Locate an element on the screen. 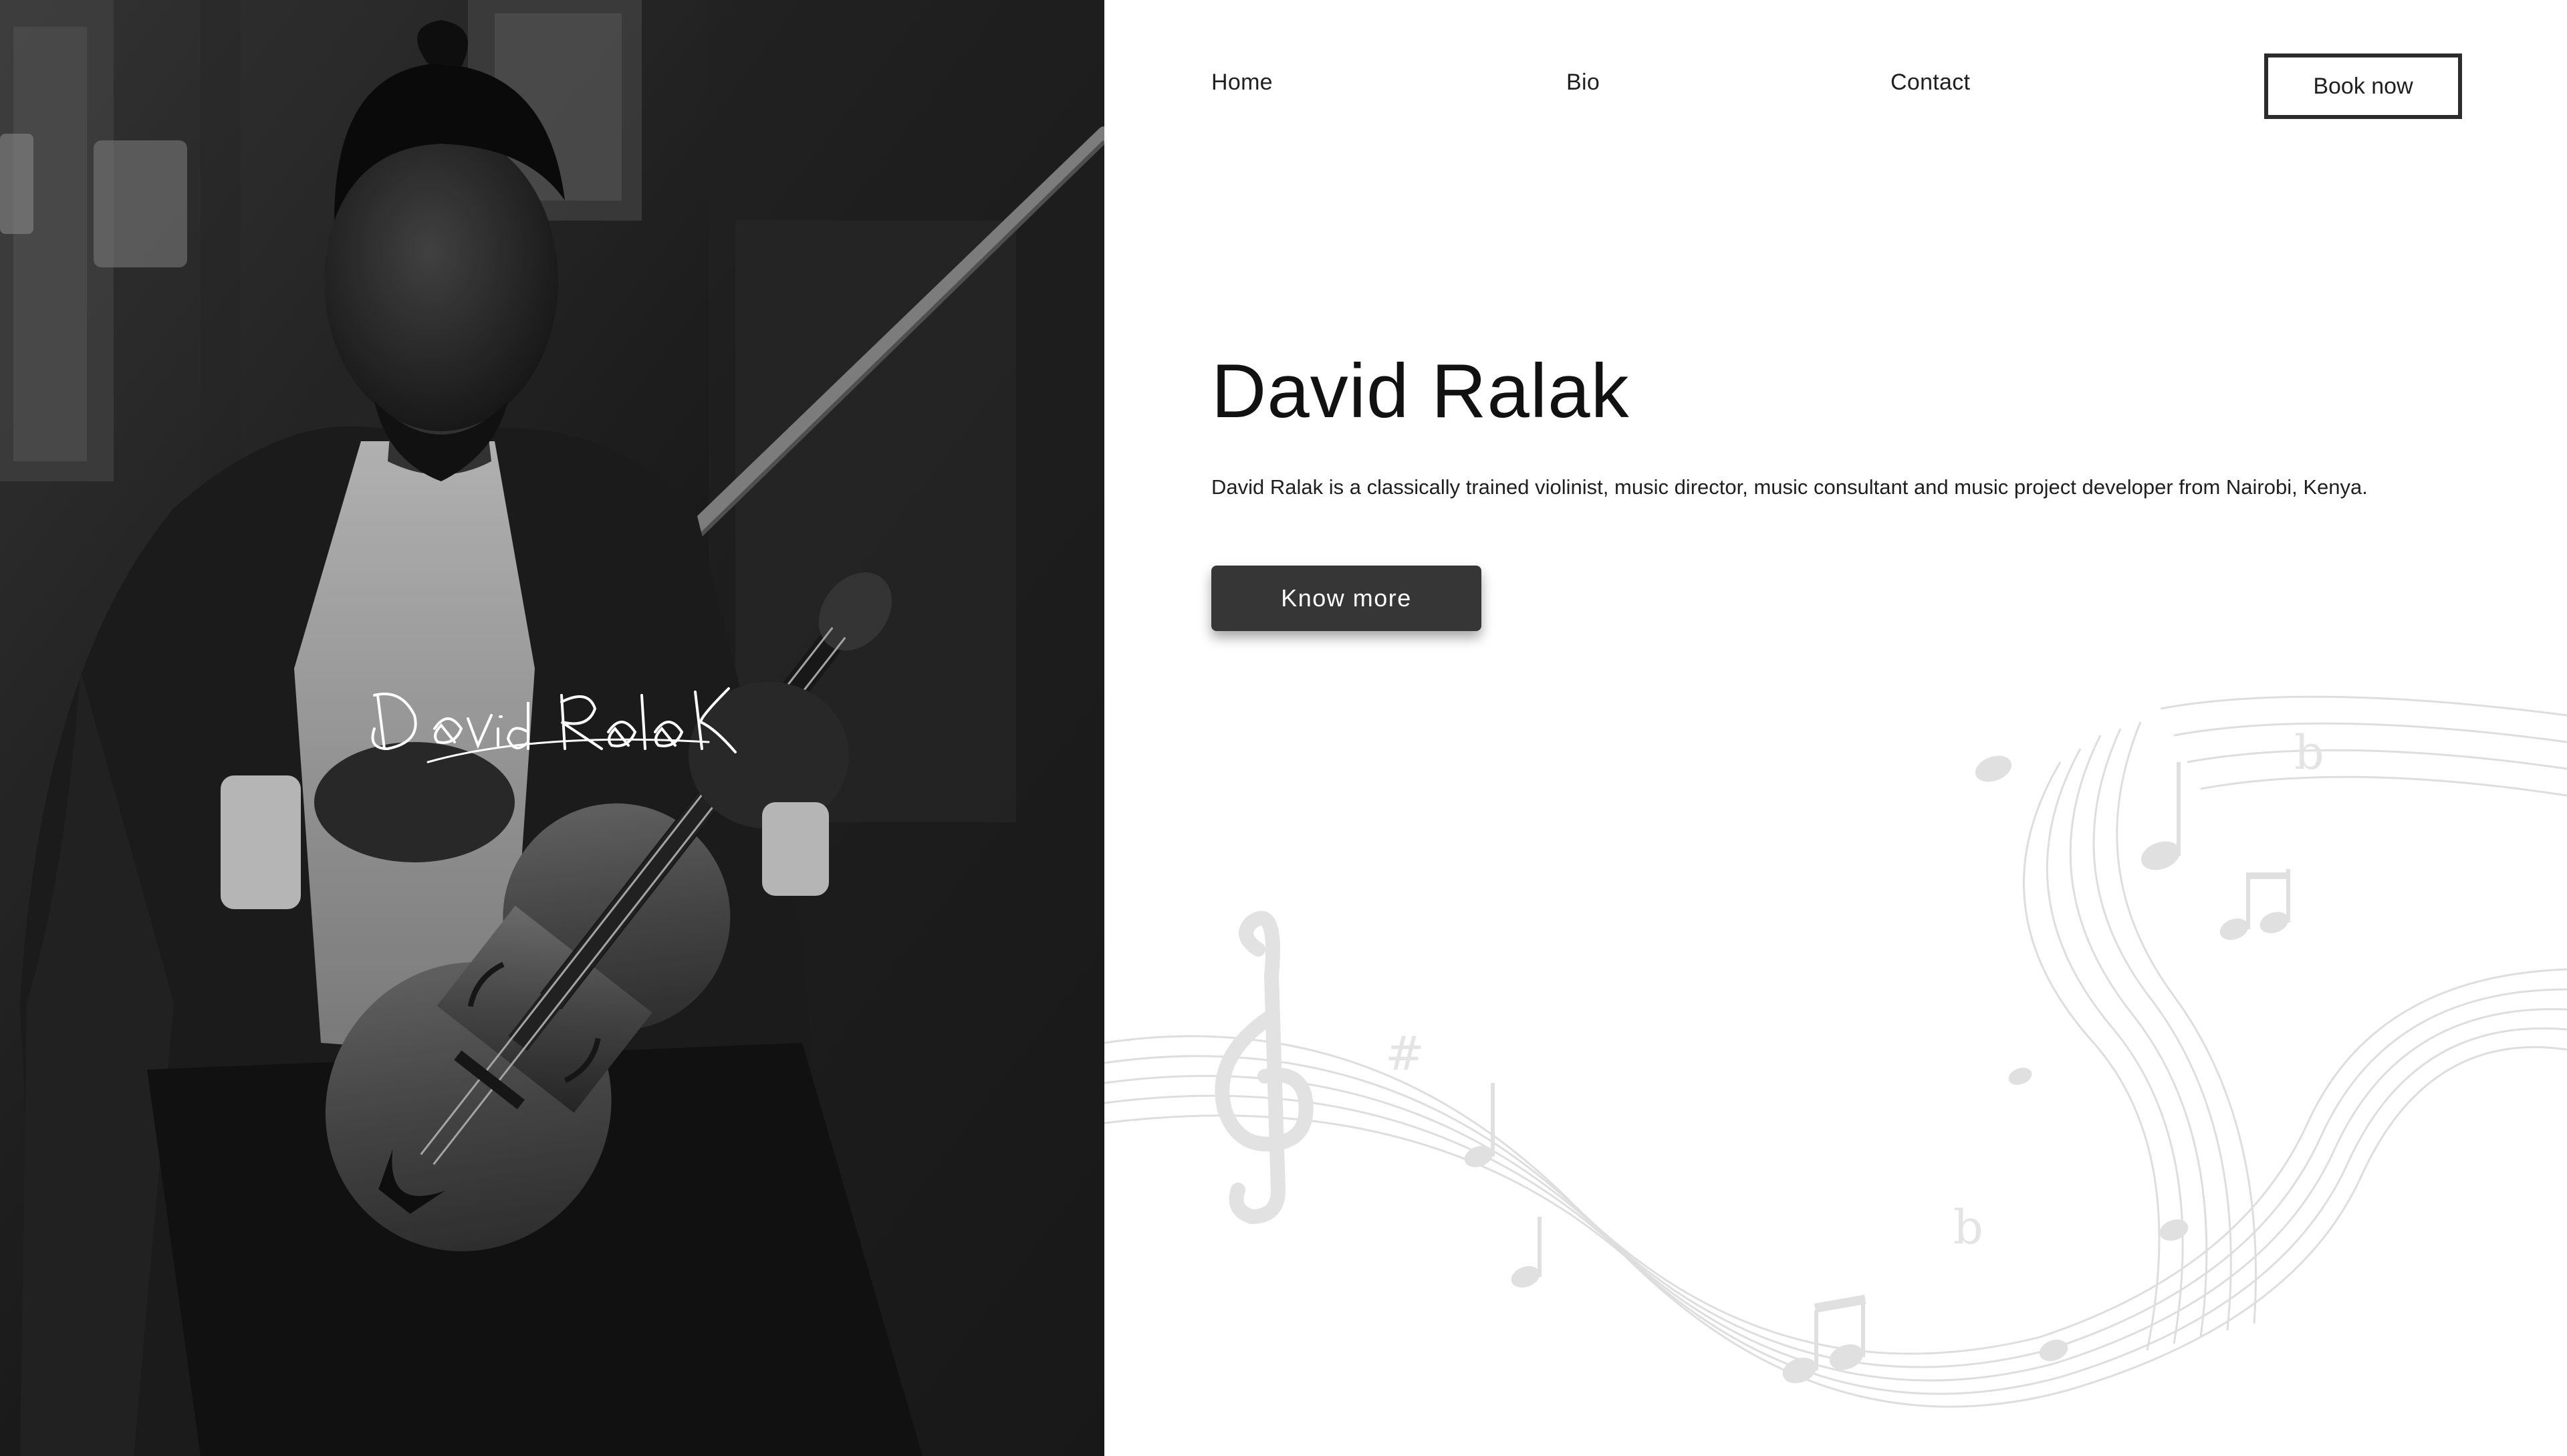 This screenshot has height=1456, width=2567. nav-link-contact: Contact is located at coordinates (1930, 83).